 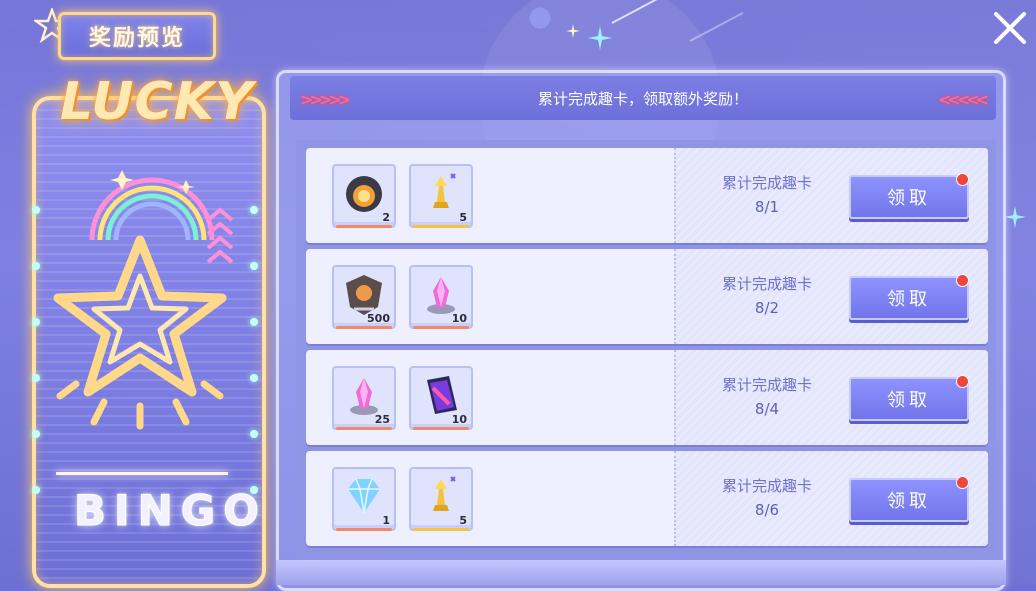 I want to click on diamond-icon, so click(x=364, y=496).